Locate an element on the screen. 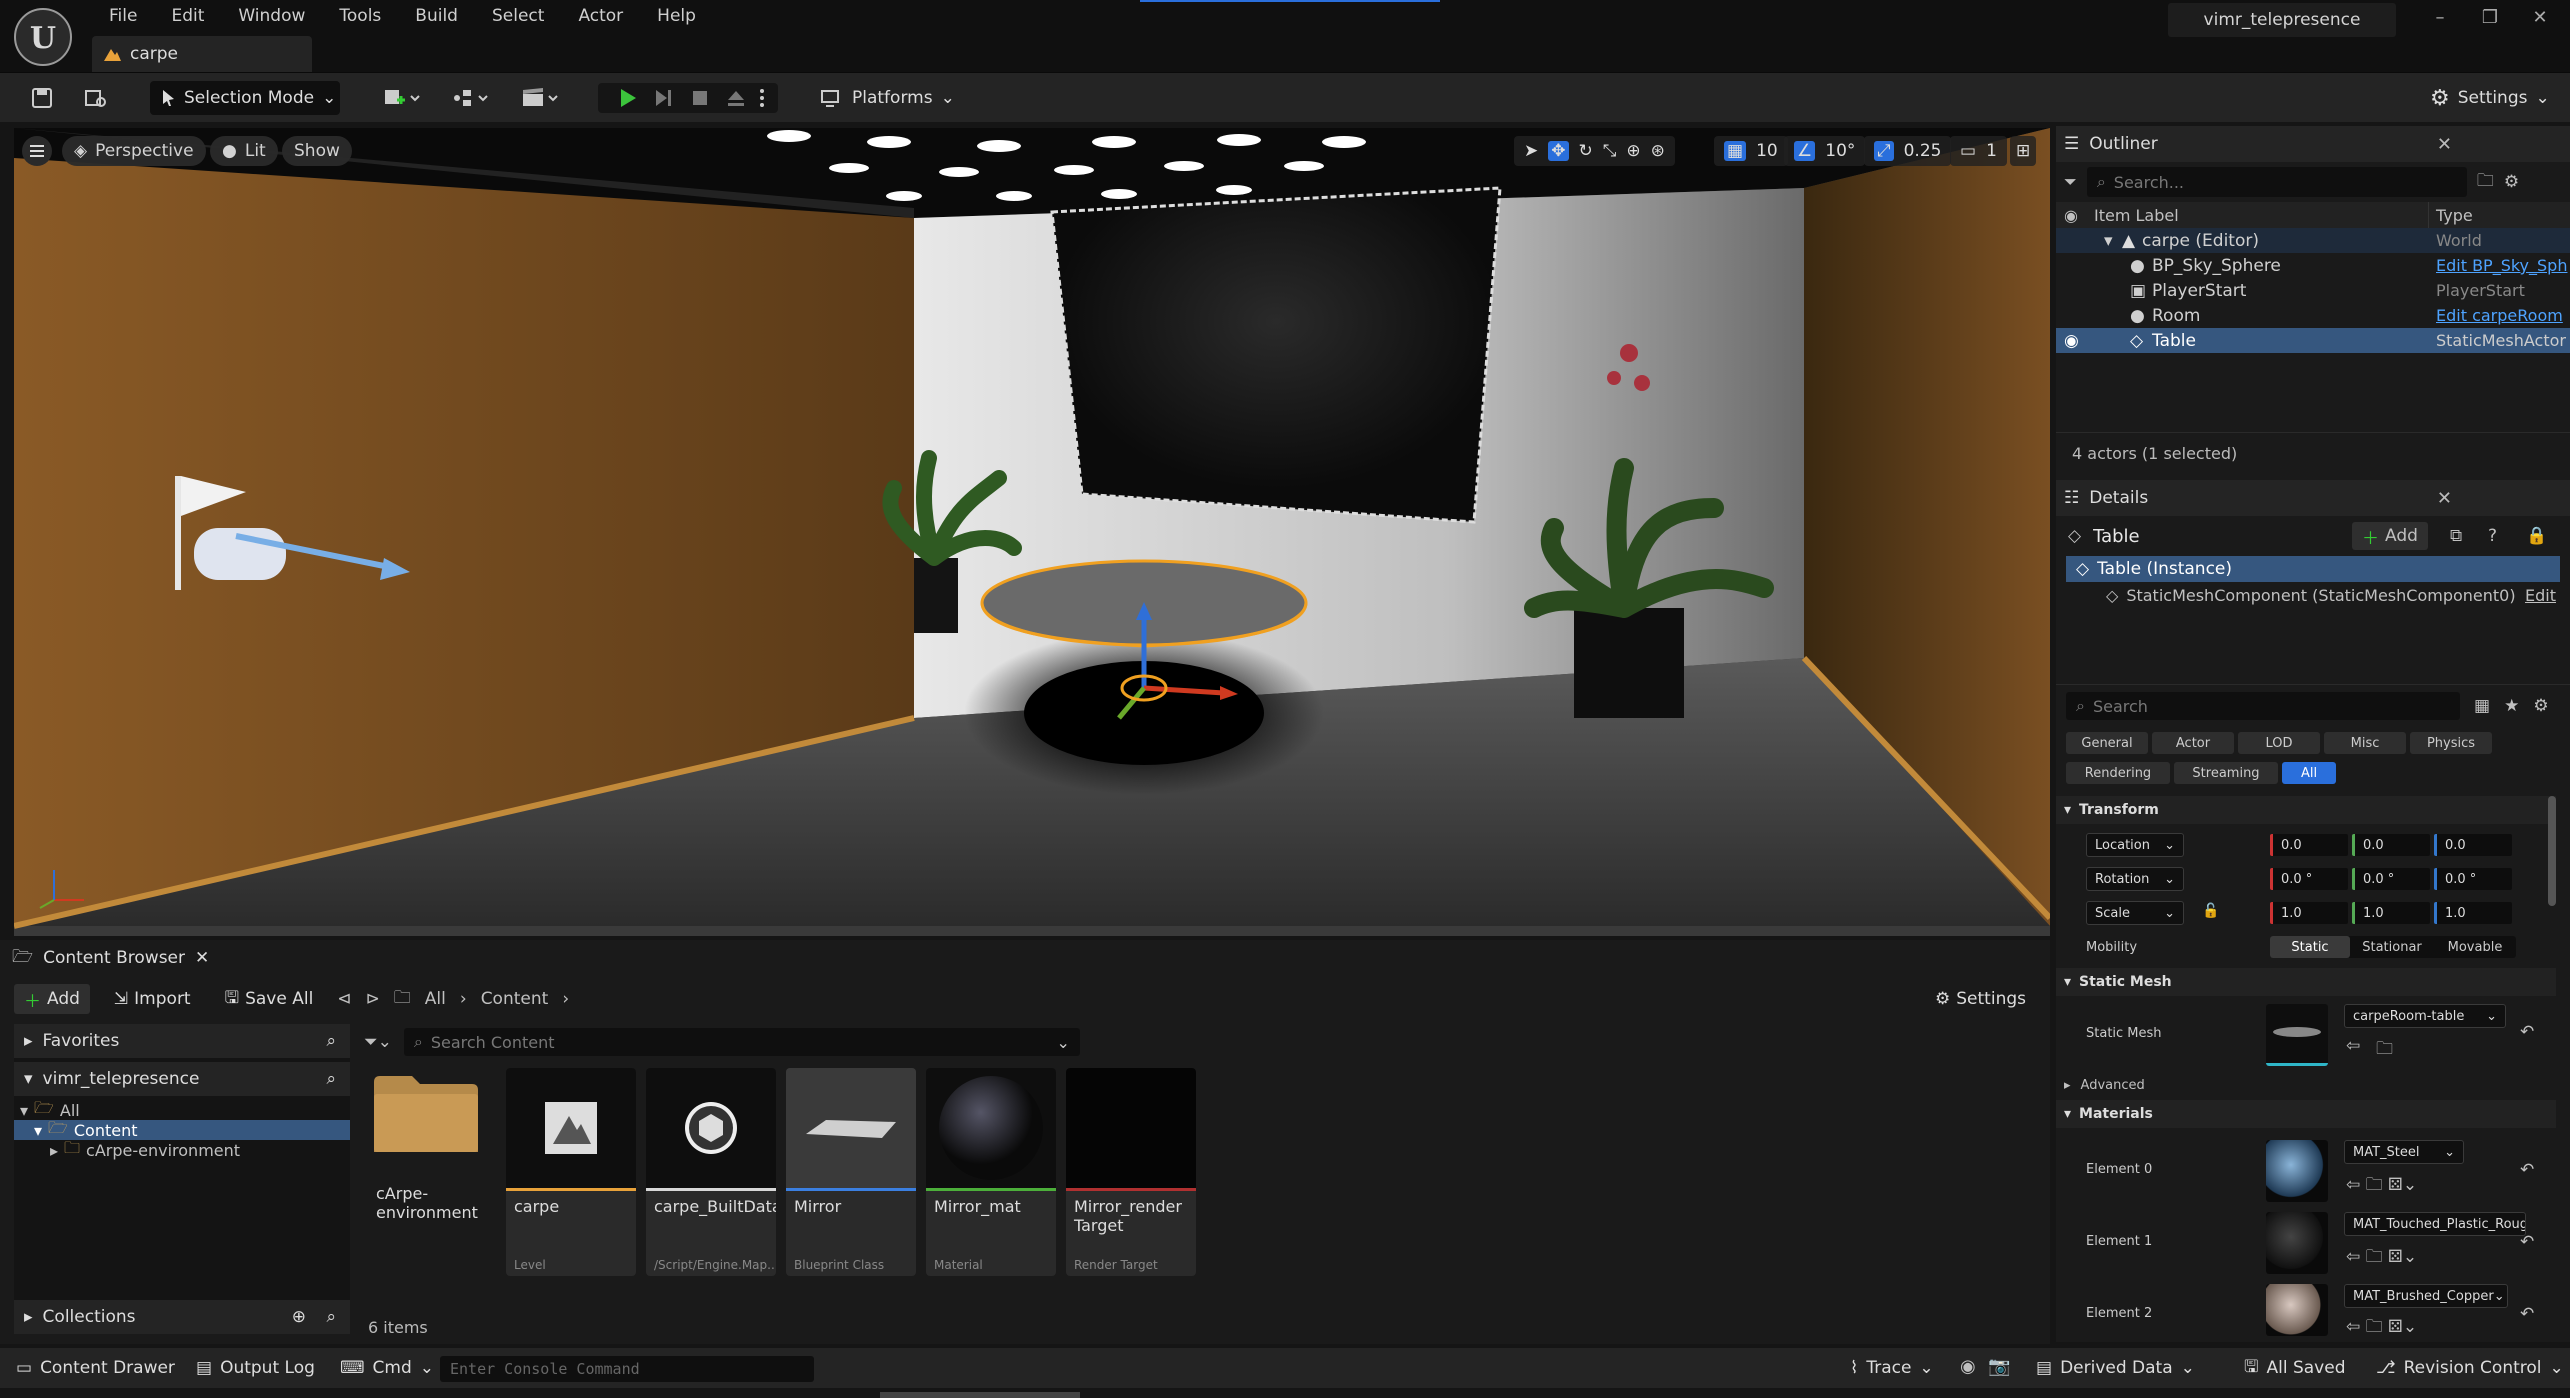  find-asset-icon: 🗀 is located at coordinates (2384, 1050).